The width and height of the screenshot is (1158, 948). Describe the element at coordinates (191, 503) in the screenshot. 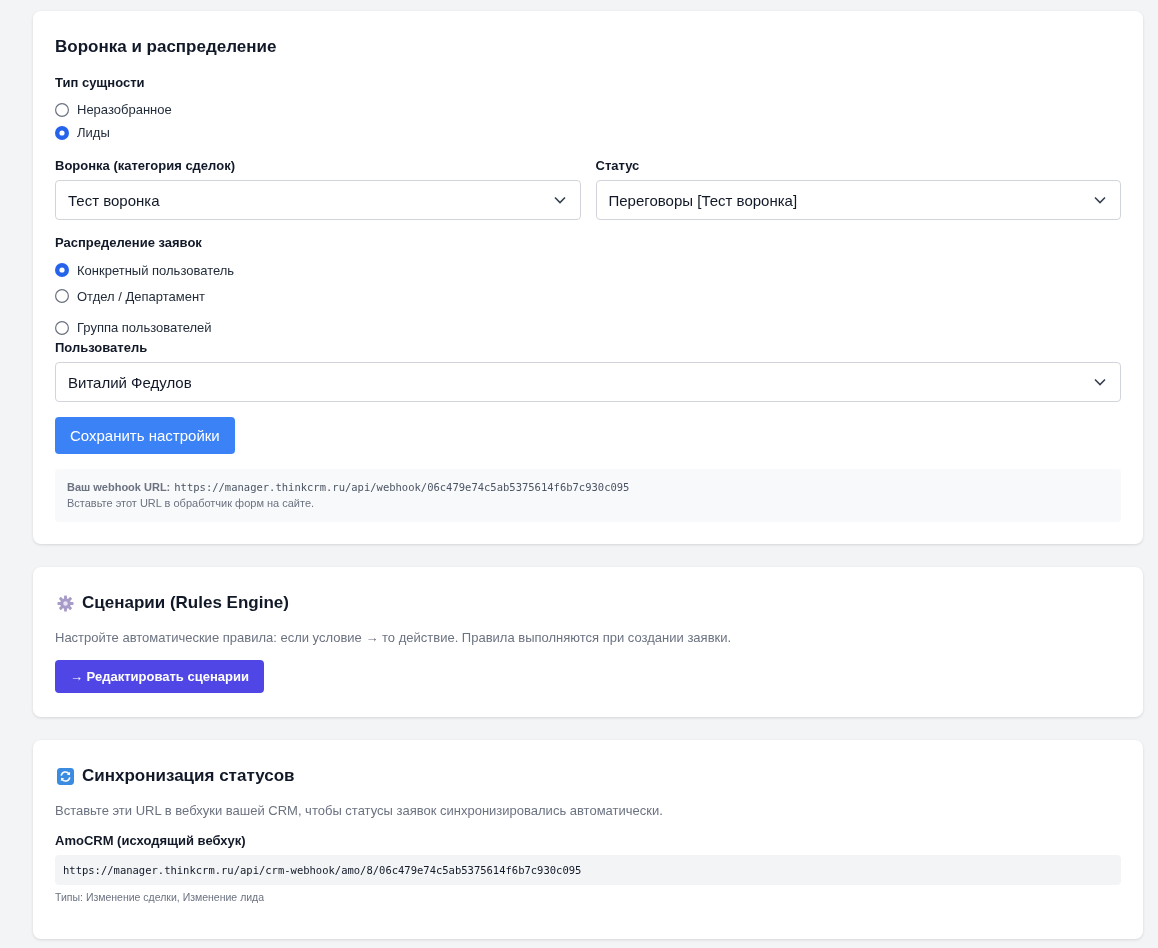

I see `webhook-hint: Вставьте этот URL в обработчик форм на сайте.` at that location.